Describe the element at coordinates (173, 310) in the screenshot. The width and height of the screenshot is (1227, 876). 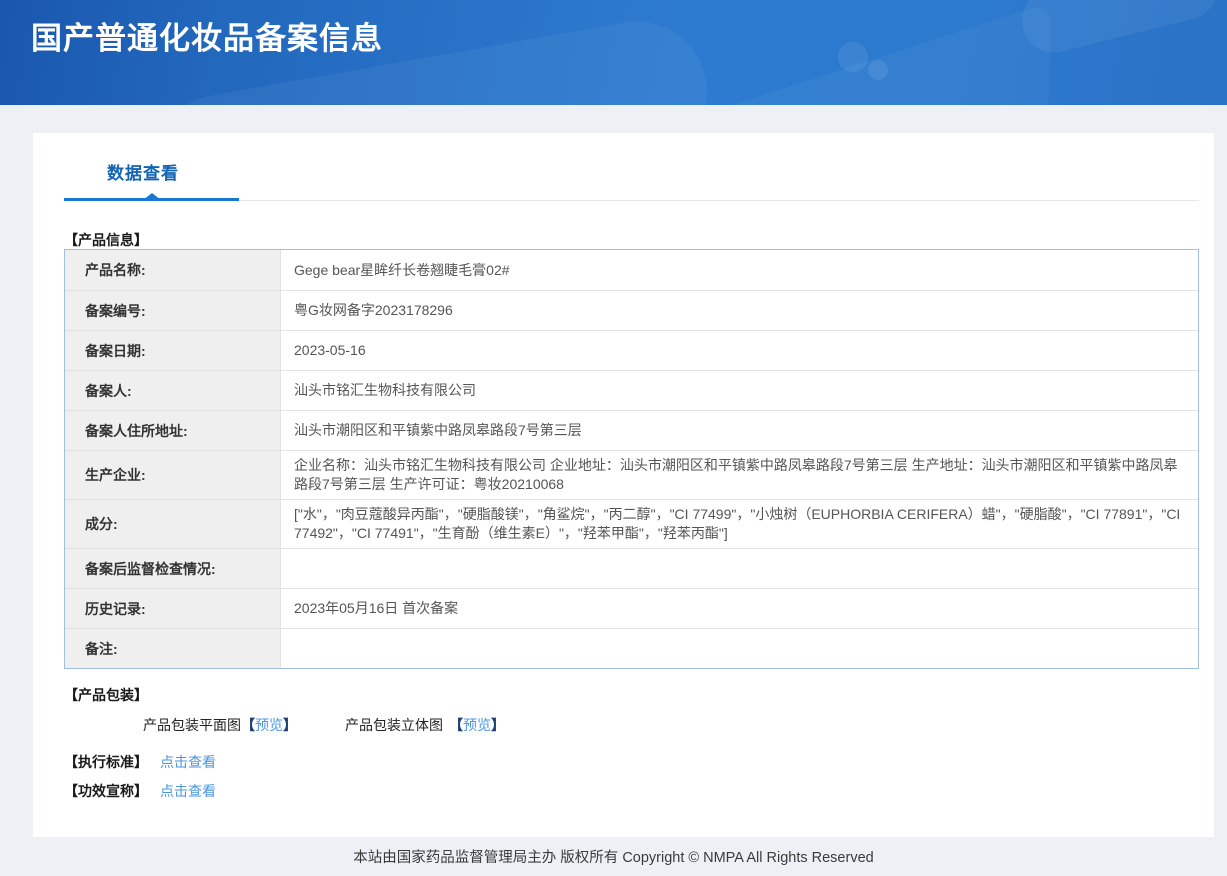
I see `row-label: 备案编号:` at that location.